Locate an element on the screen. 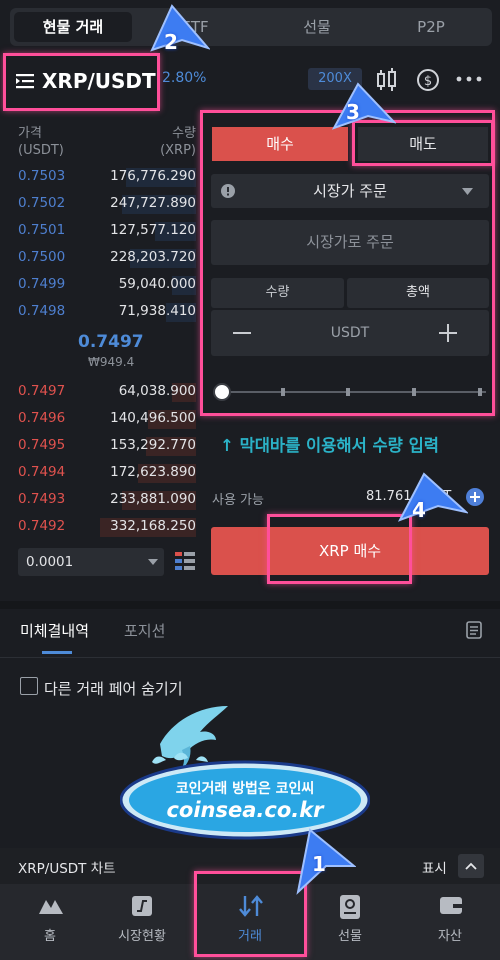  orderbook-row: 0.7501 127,577.120 is located at coordinates (100, 230).